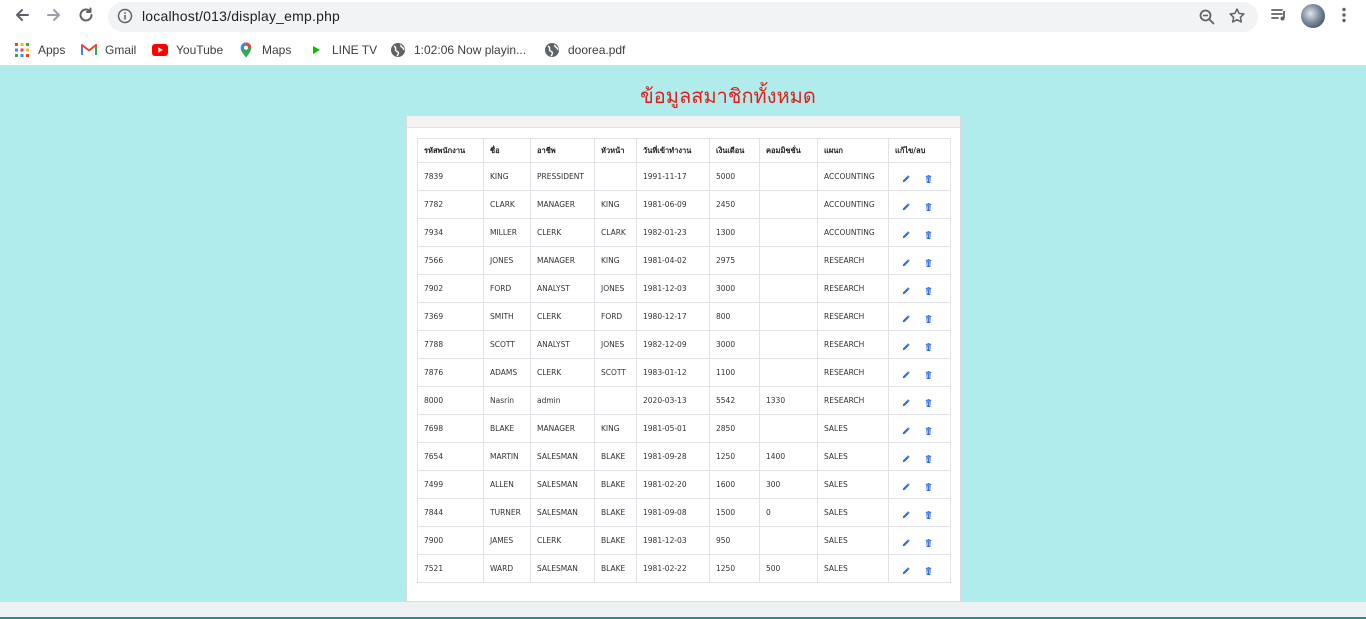 This screenshot has height=619, width=1366. Describe the element at coordinates (316, 50) in the screenshot. I see `line-tv-icon` at that location.